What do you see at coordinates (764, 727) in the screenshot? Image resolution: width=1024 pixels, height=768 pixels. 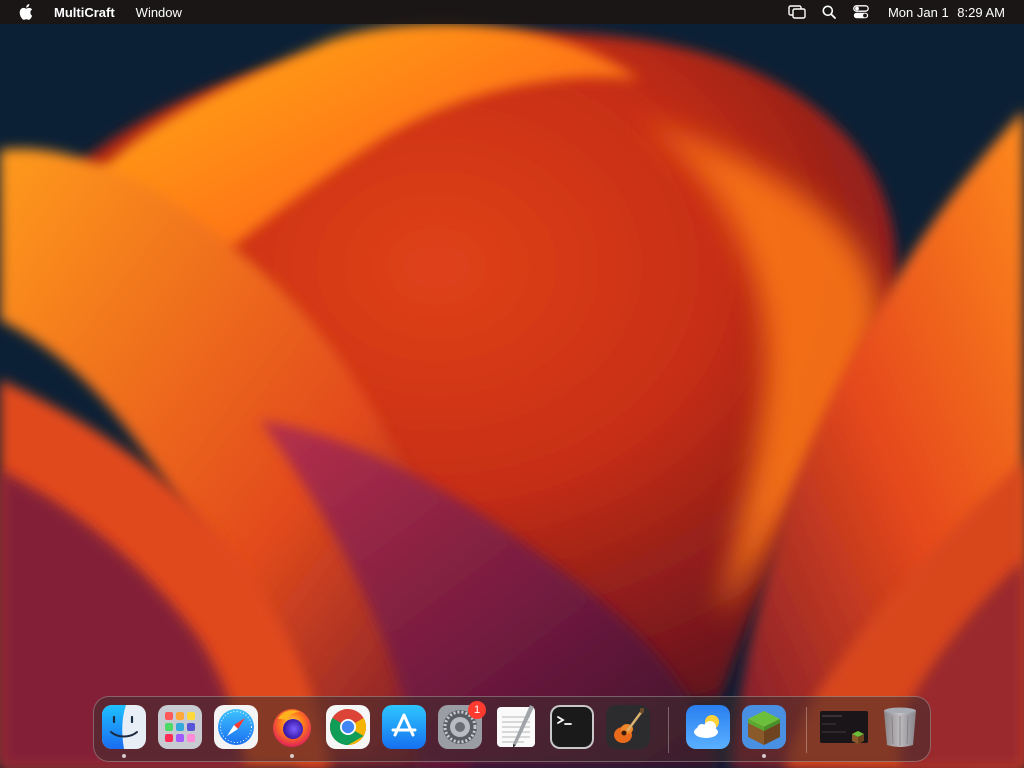 I see `multicraft-grass-block-icon` at bounding box center [764, 727].